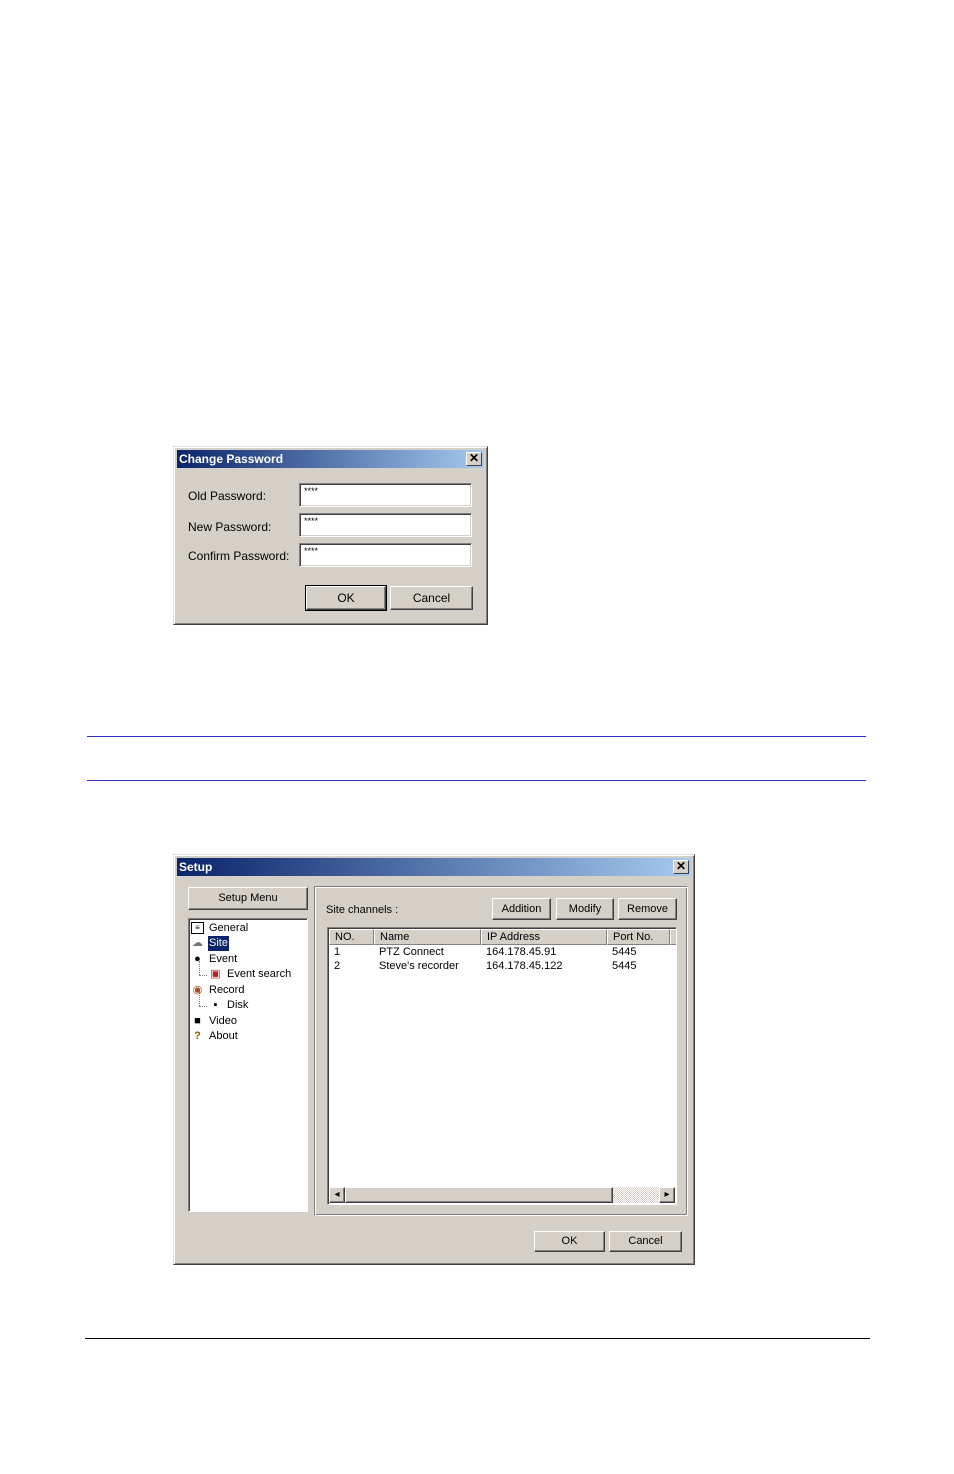 The width and height of the screenshot is (954, 1474). What do you see at coordinates (248, 898) in the screenshot?
I see `setup-menu-header: Setup Menu` at bounding box center [248, 898].